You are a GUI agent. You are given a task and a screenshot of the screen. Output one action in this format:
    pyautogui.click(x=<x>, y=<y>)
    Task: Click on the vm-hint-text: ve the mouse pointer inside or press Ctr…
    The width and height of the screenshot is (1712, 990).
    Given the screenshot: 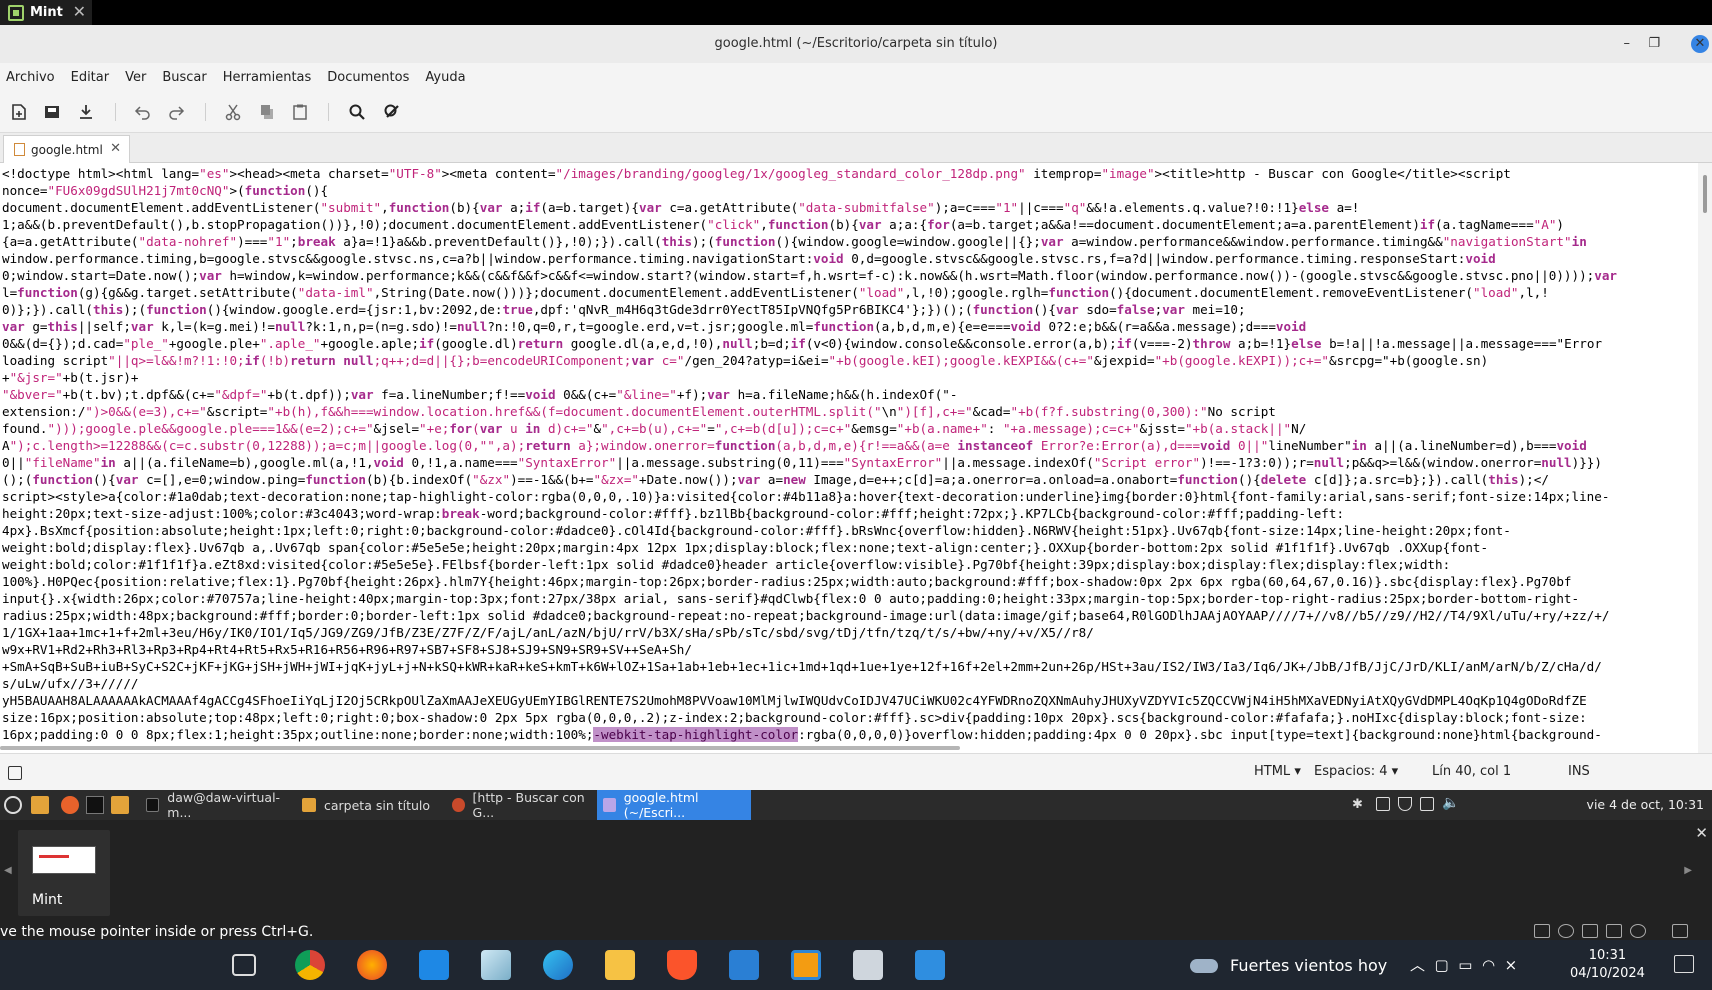 What is the action you would take?
    pyautogui.click(x=157, y=932)
    